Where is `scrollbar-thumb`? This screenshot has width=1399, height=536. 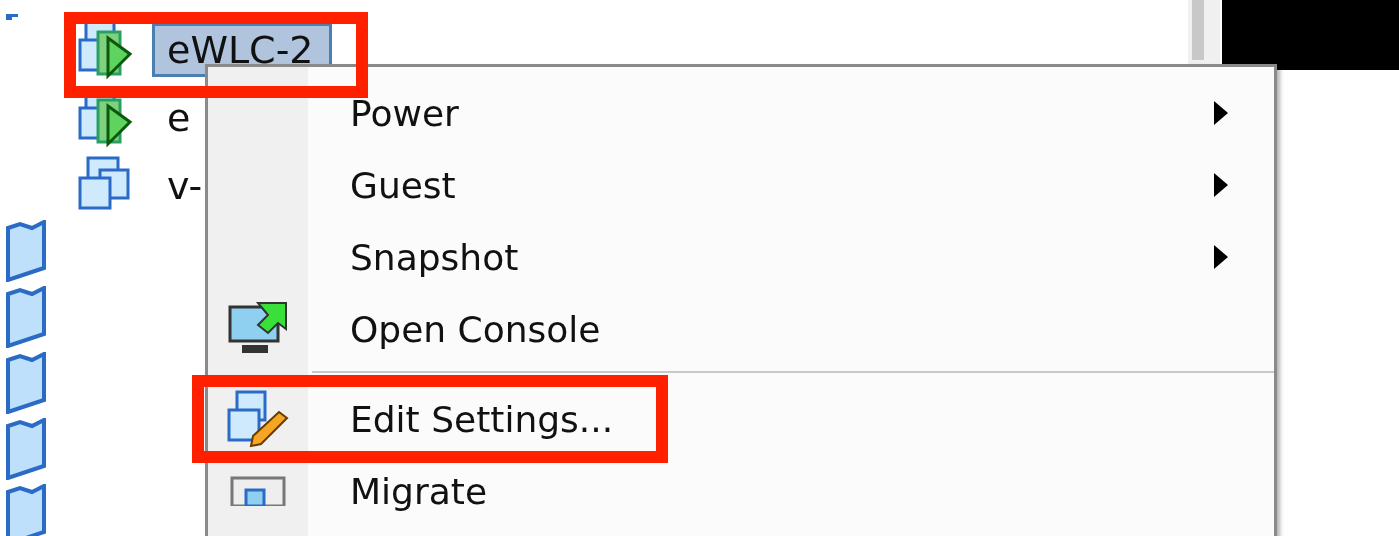
scrollbar-thumb is located at coordinates (1198, 30).